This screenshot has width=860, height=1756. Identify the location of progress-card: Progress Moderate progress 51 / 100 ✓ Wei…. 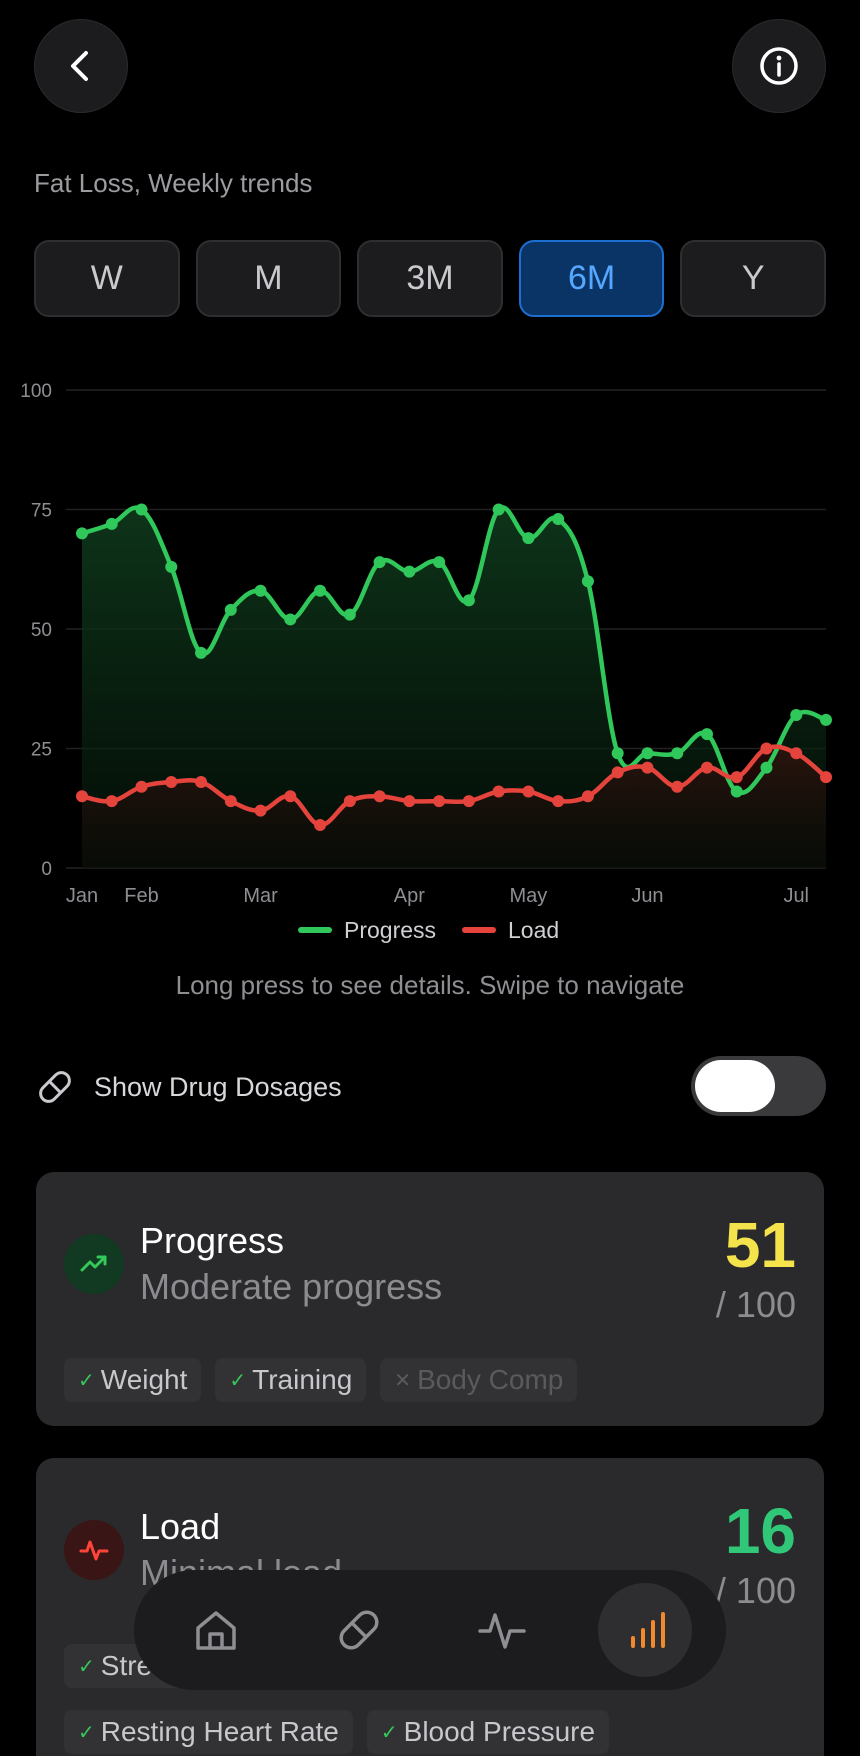
(430, 1299).